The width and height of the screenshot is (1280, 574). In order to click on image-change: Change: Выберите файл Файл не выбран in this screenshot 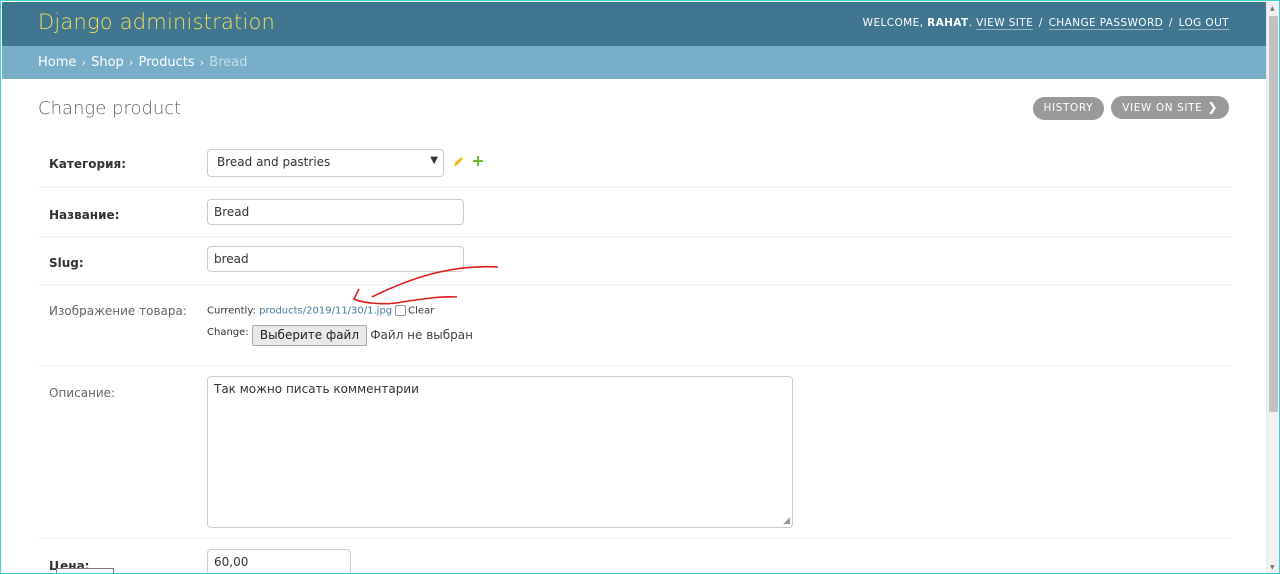, I will do `click(340, 335)`.